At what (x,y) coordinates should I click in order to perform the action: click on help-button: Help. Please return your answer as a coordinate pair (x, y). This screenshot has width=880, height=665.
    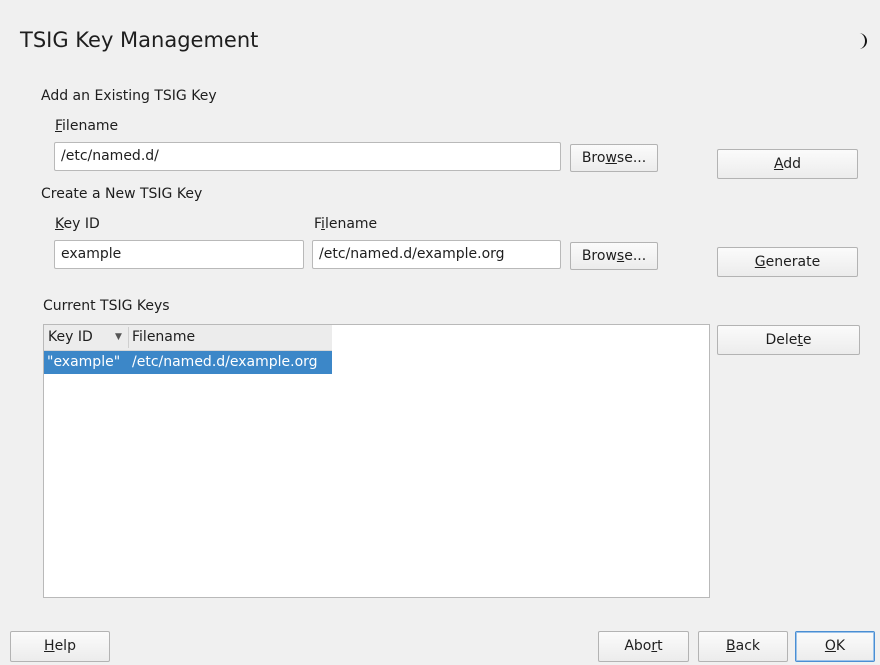
    Looking at the image, I should click on (60, 646).